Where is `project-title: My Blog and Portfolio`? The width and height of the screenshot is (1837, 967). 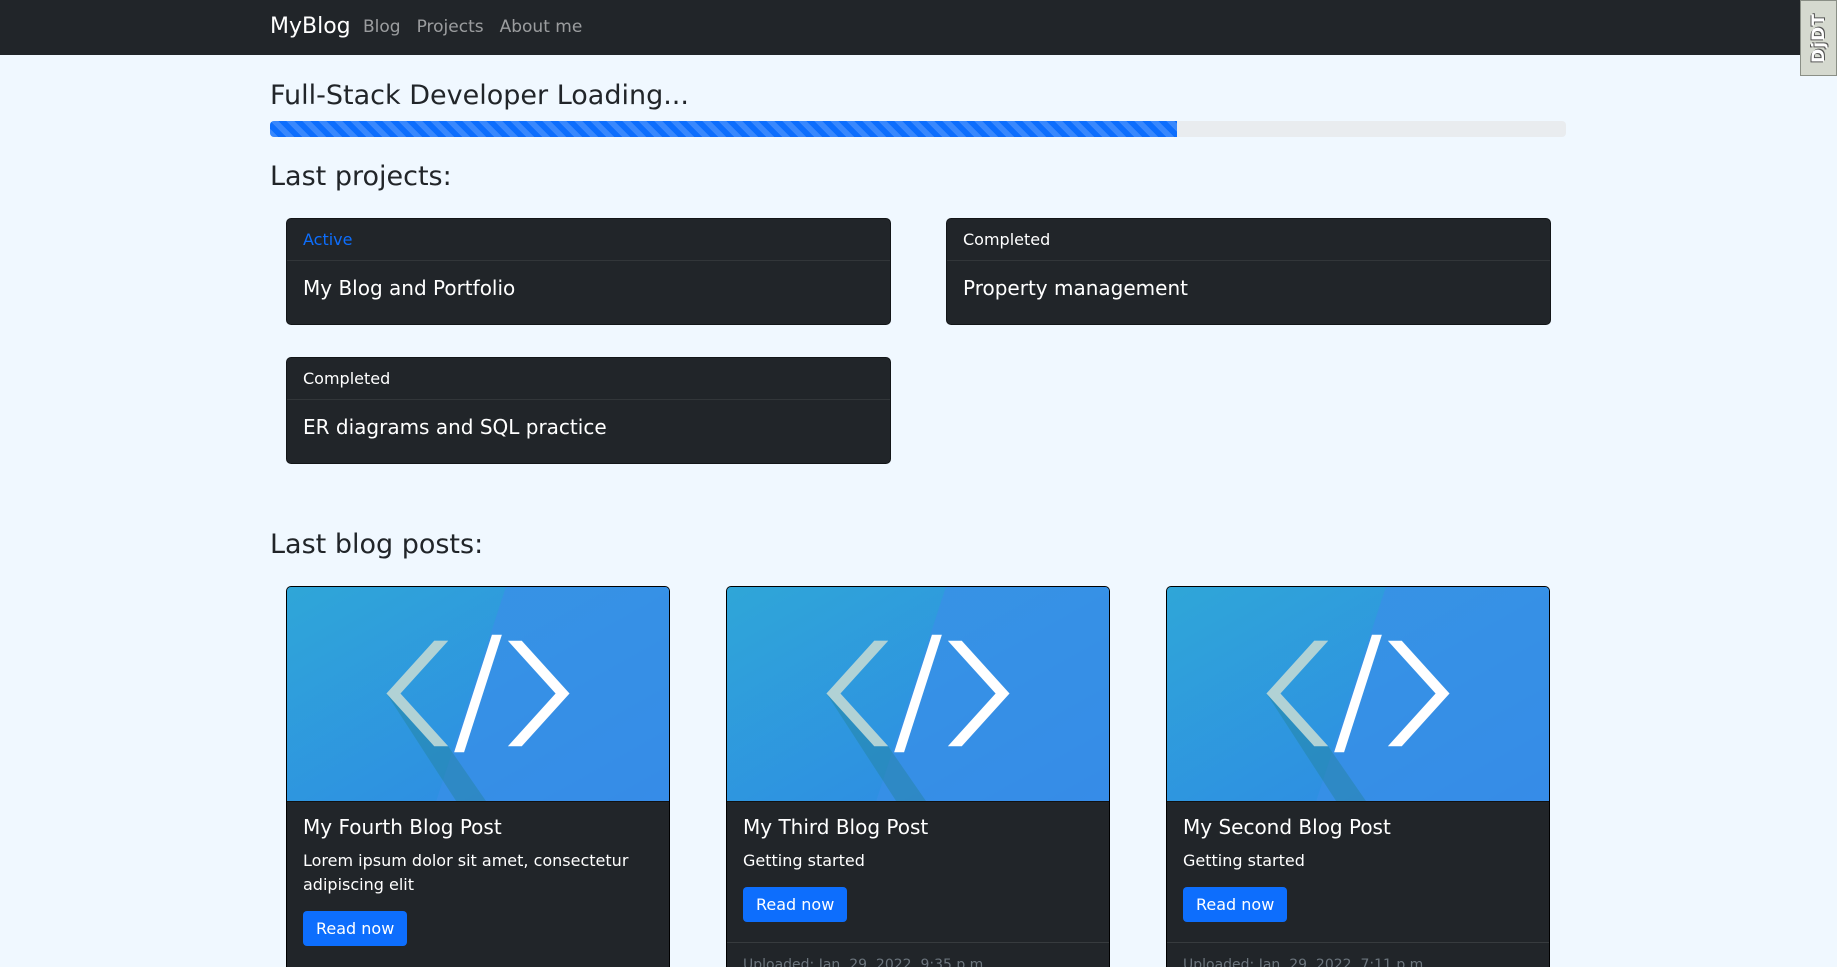
project-title: My Blog and Portfolio is located at coordinates (409, 288).